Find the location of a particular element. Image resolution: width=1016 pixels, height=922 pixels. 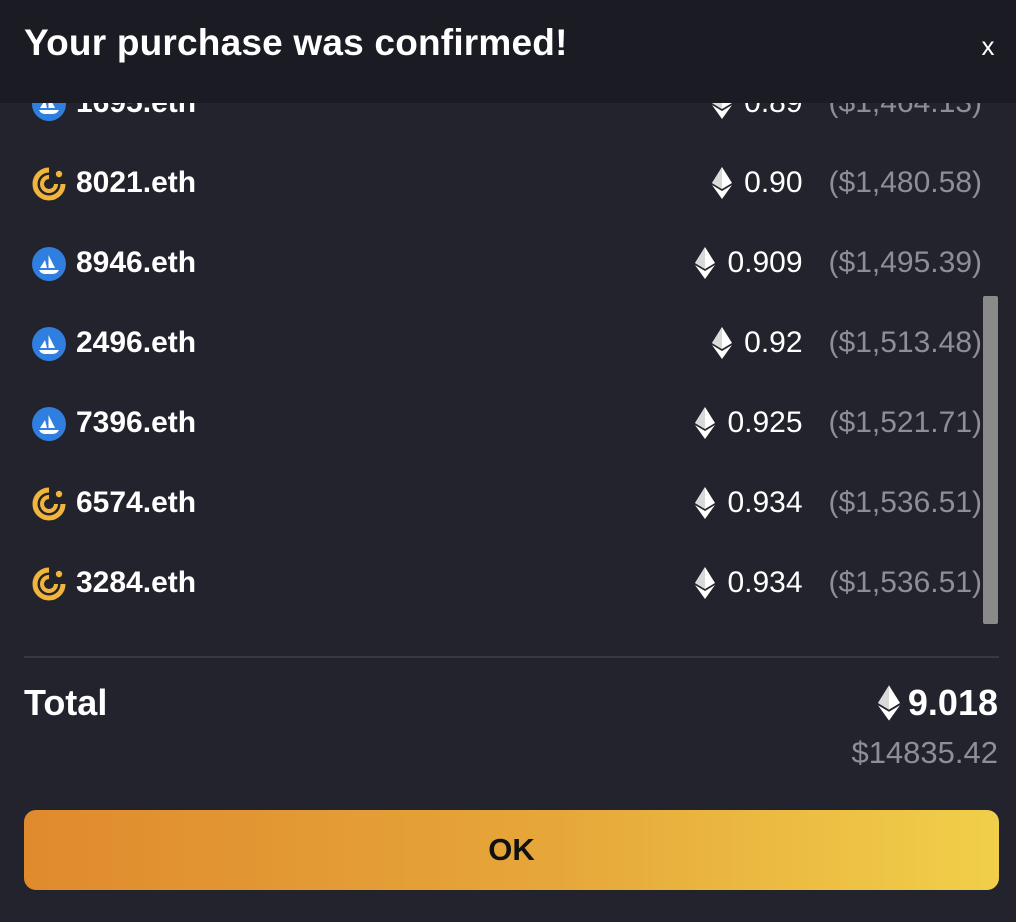

scrollbar-thumb is located at coordinates (990, 460).